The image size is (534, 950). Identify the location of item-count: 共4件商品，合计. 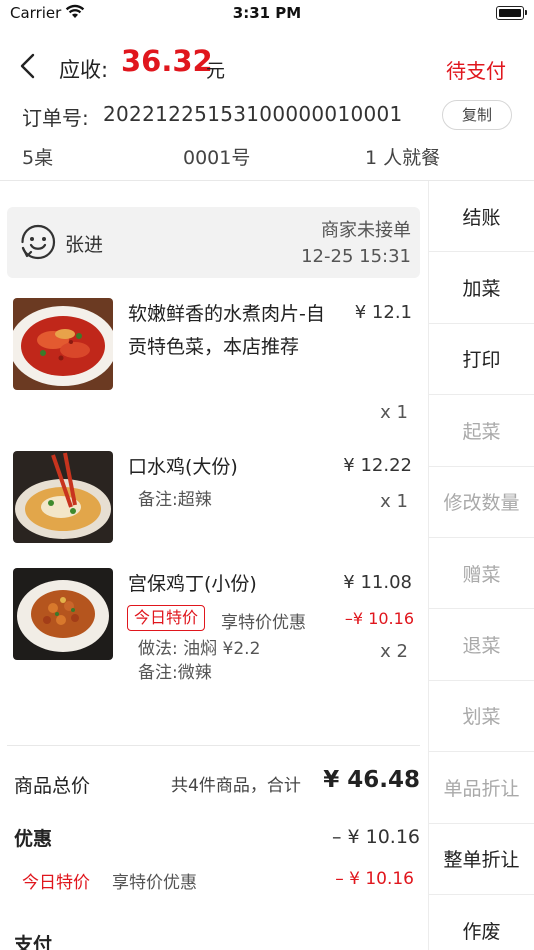
(236, 786).